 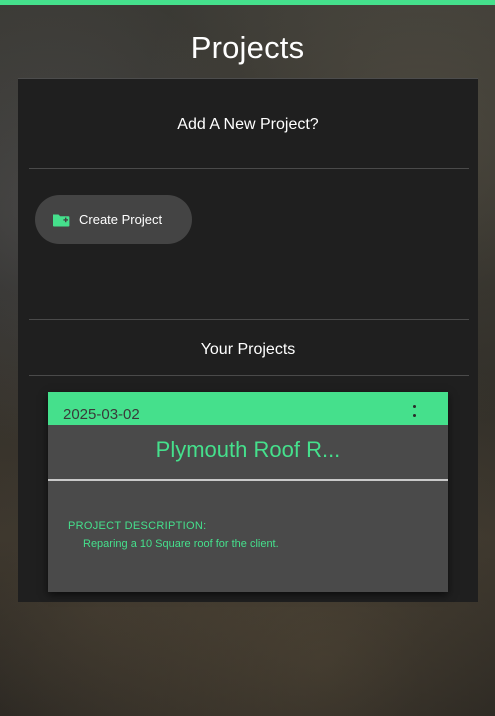 What do you see at coordinates (101, 414) in the screenshot?
I see `project-date: 2025-03-02` at bounding box center [101, 414].